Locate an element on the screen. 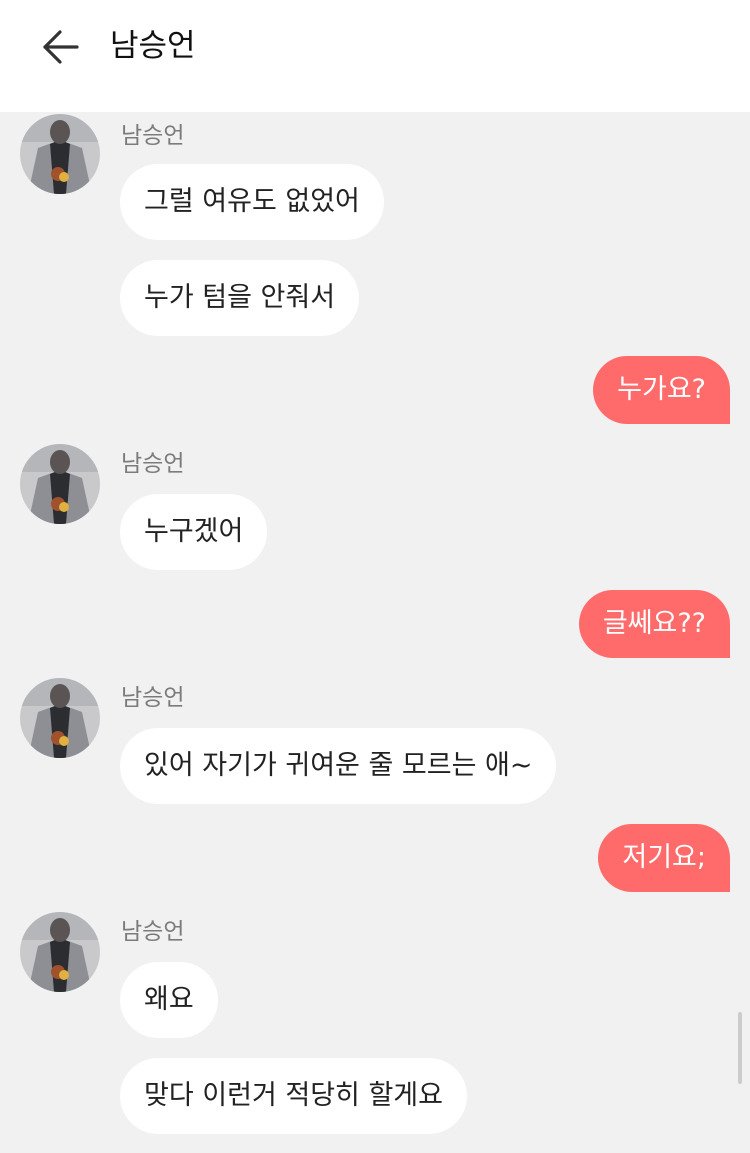  message-bubble-incoming: 왜요 is located at coordinates (169, 1000).